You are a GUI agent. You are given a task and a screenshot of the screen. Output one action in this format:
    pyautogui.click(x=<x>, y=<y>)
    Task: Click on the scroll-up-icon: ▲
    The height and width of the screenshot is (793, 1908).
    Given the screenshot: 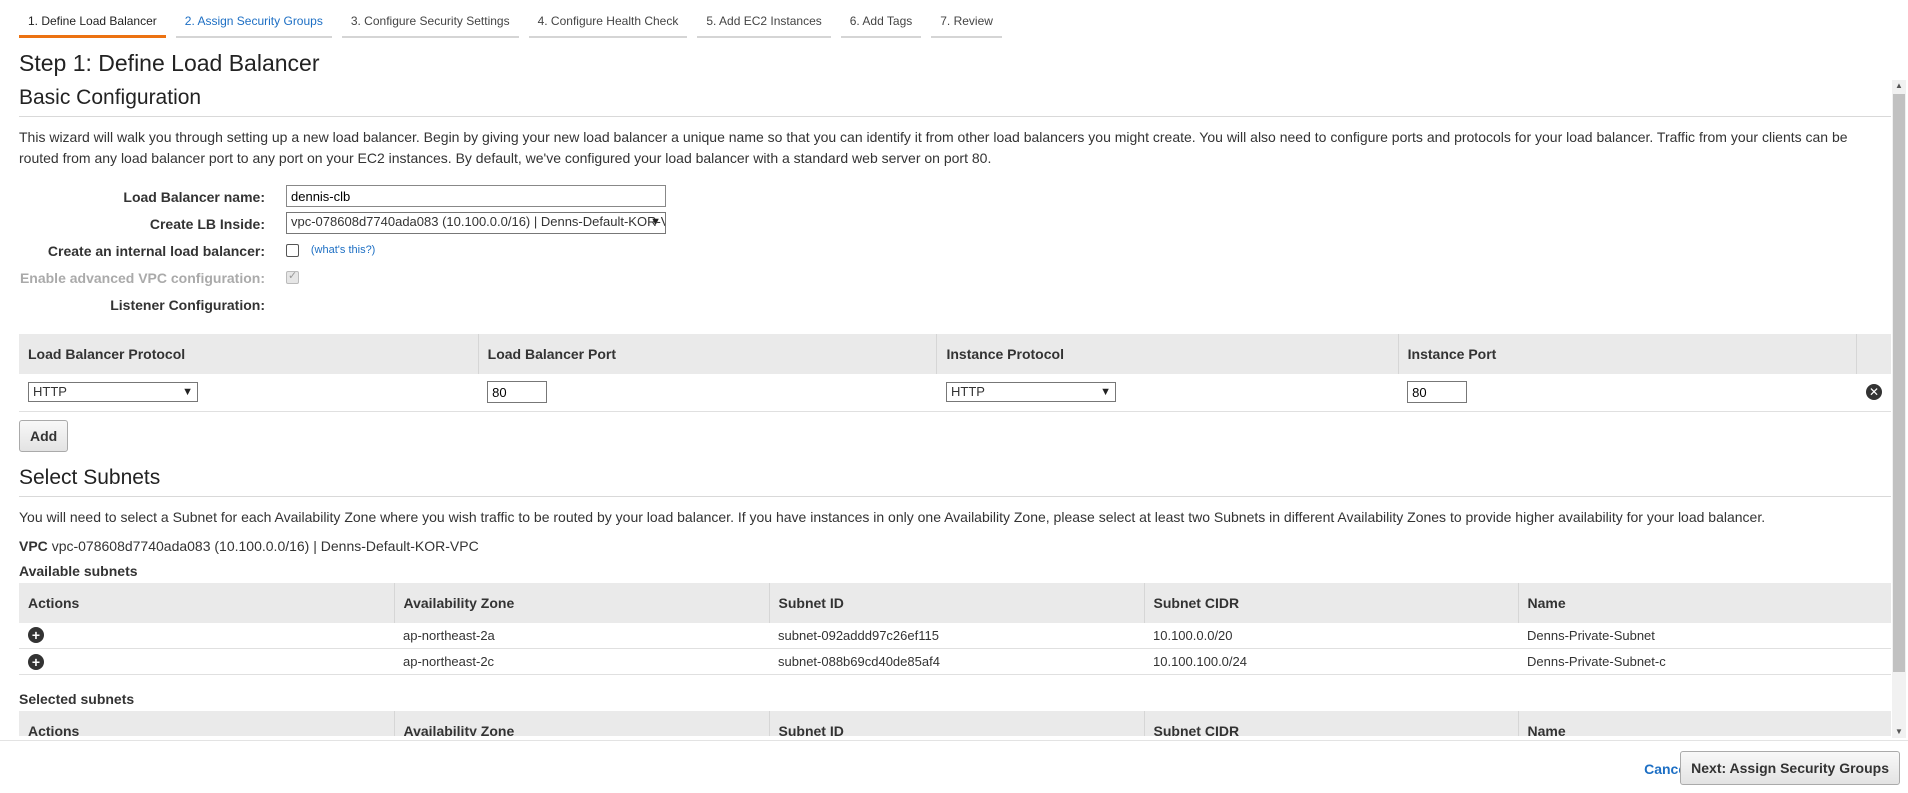 What is the action you would take?
    pyautogui.click(x=1899, y=86)
    